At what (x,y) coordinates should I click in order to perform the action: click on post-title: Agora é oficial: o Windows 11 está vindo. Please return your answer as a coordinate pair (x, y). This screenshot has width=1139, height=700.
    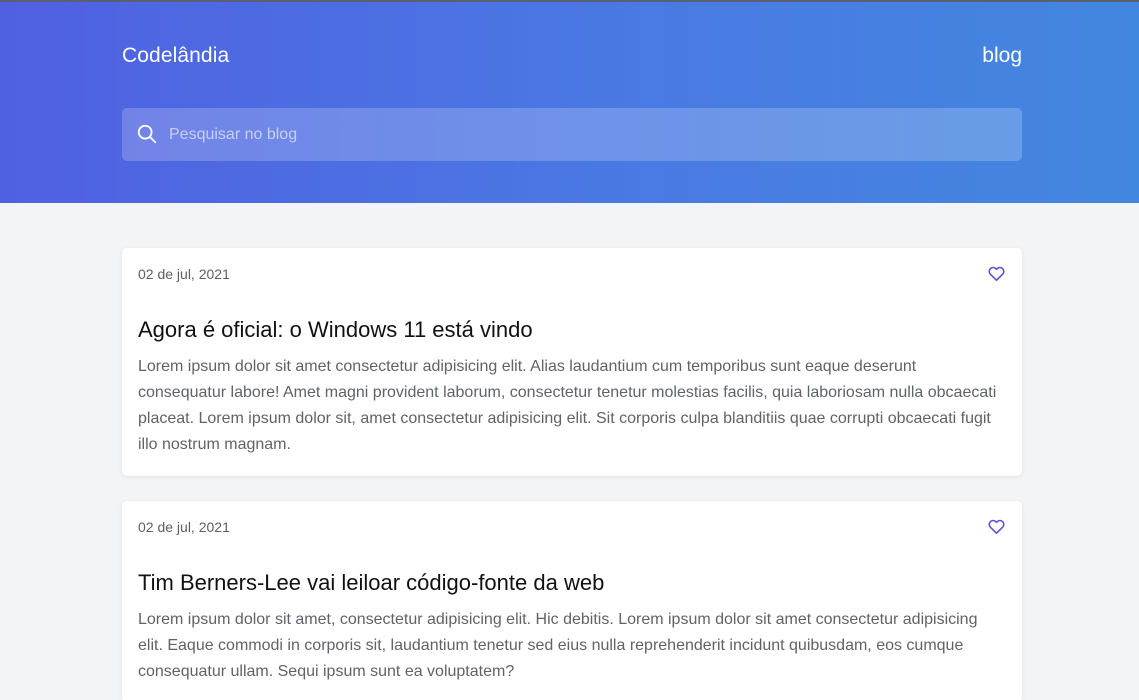
    Looking at the image, I should click on (572, 330).